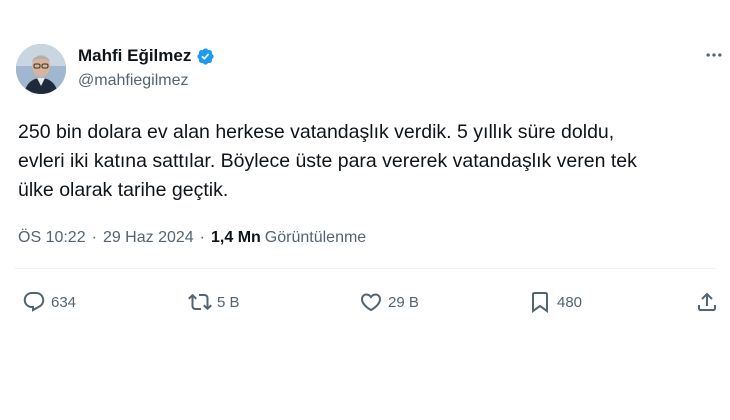 This screenshot has width=730, height=420. Describe the element at coordinates (371, 302) in the screenshot. I see `heart-icon` at that location.